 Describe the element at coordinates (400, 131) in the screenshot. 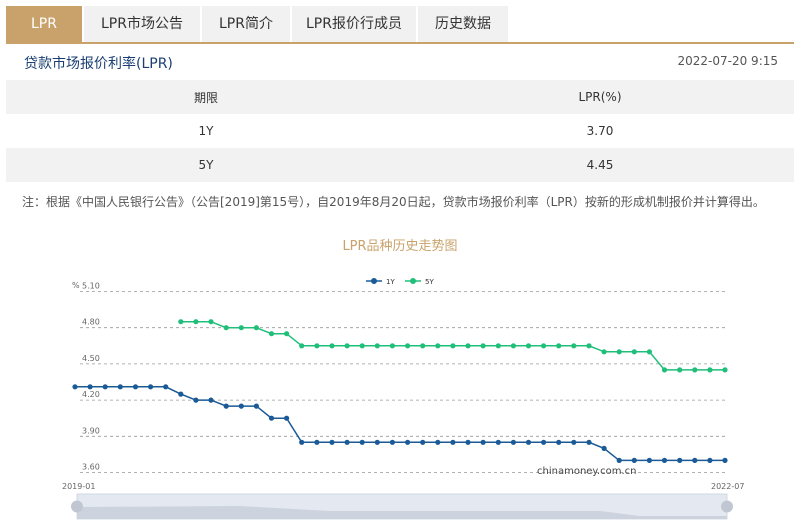

I see `table-row: 1Y 3.70` at that location.